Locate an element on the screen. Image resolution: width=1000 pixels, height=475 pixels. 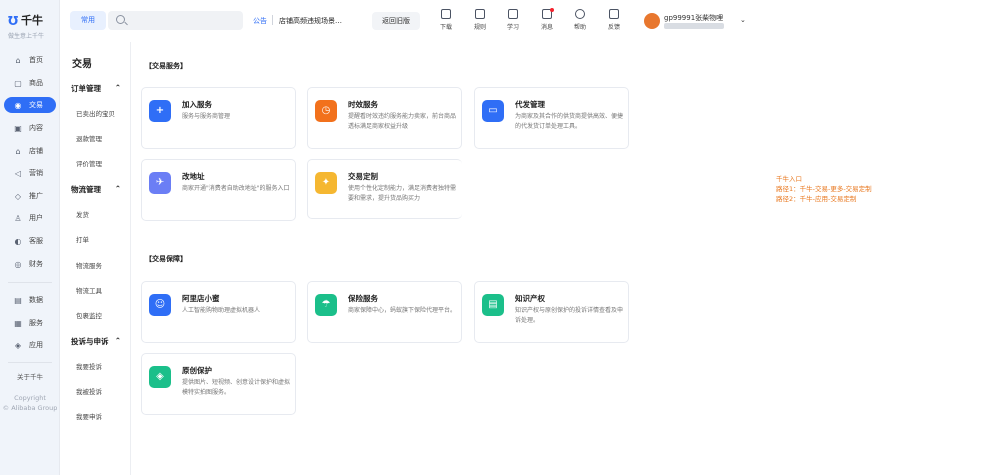
sidebar-item-shop: ⌂ 店铺 is located at coordinates (30, 151).